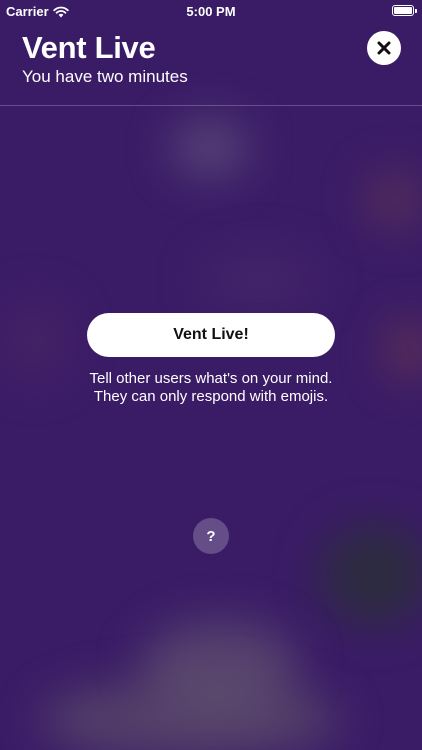 Image resolution: width=422 pixels, height=750 pixels. Describe the element at coordinates (211, 396) in the screenshot. I see `description-line: They can only respond with emojis.` at that location.